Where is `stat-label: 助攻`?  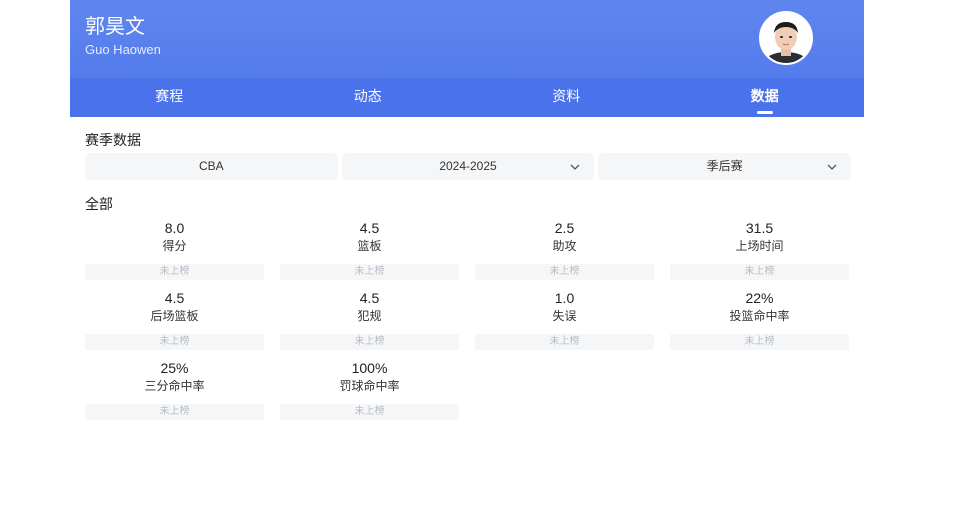
stat-label: 助攻 is located at coordinates (564, 246).